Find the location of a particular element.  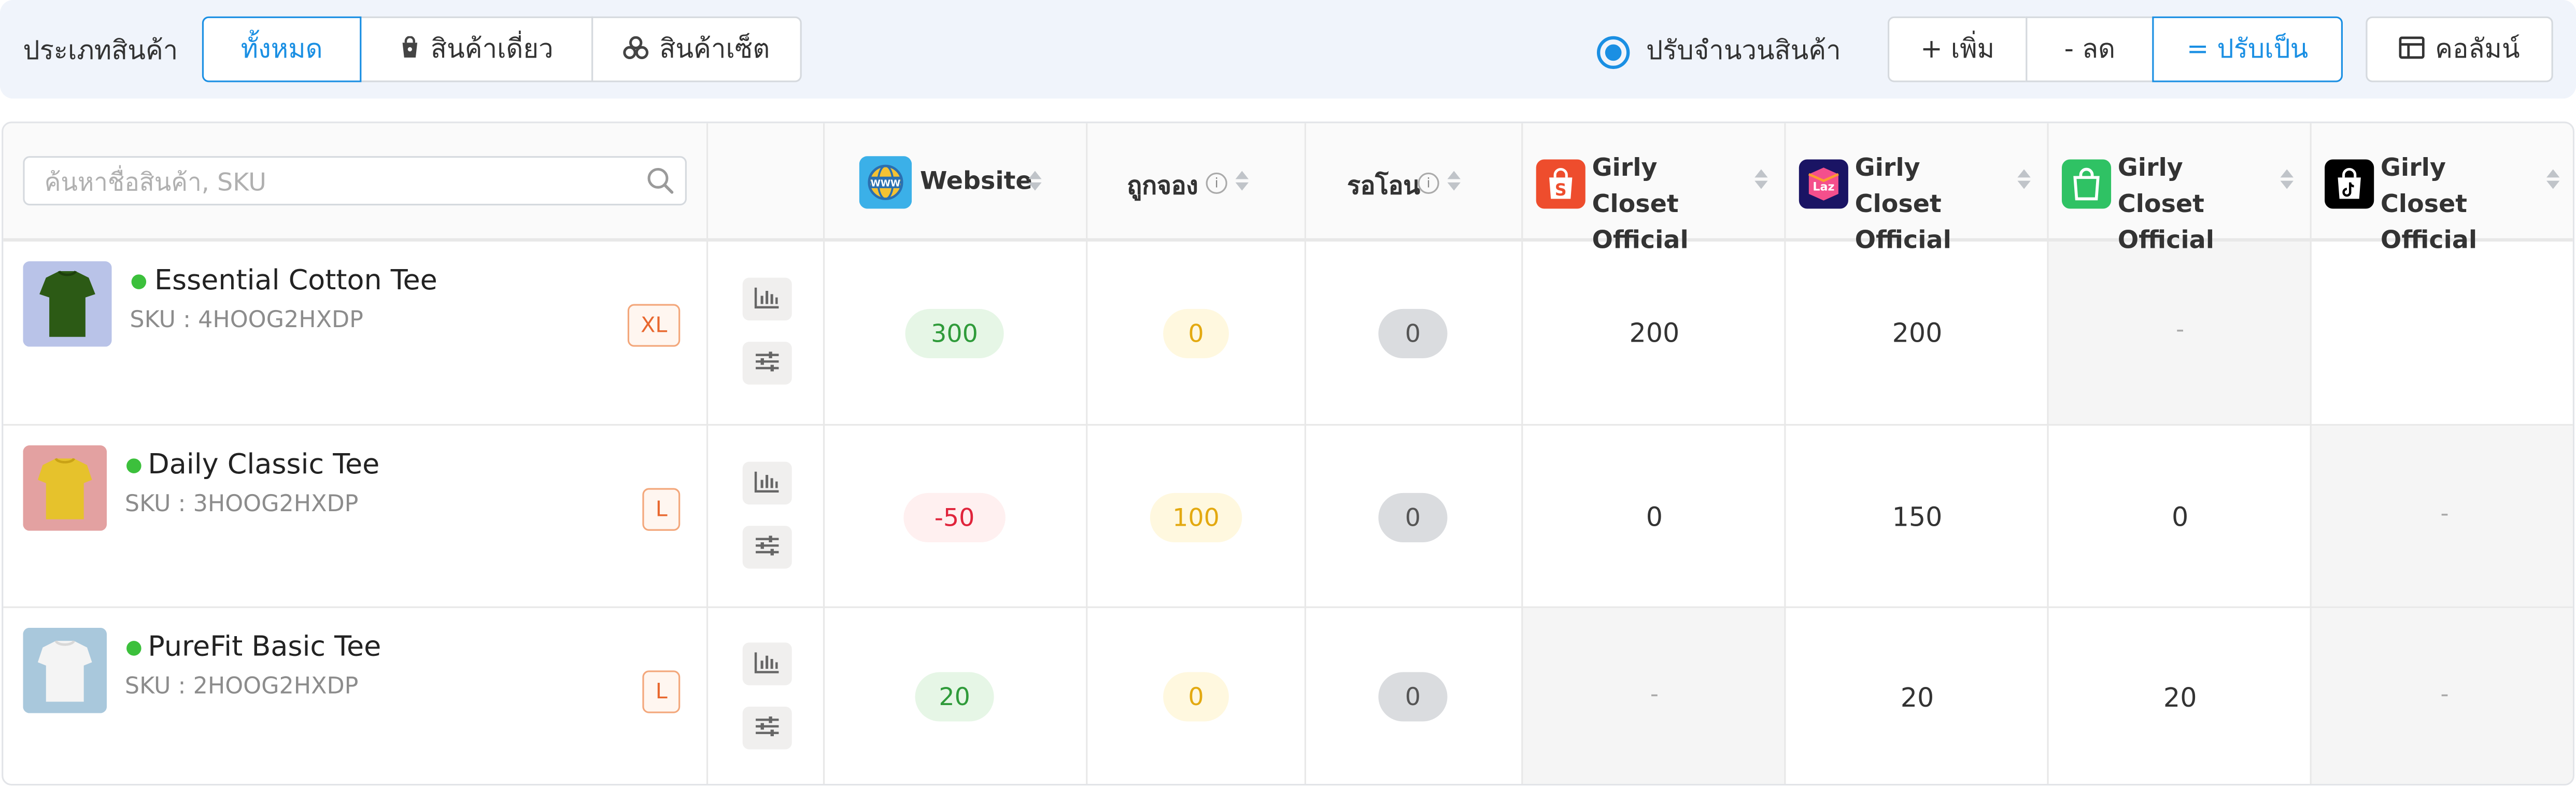

filter-all-button: ทั้งหมด is located at coordinates (282, 49).